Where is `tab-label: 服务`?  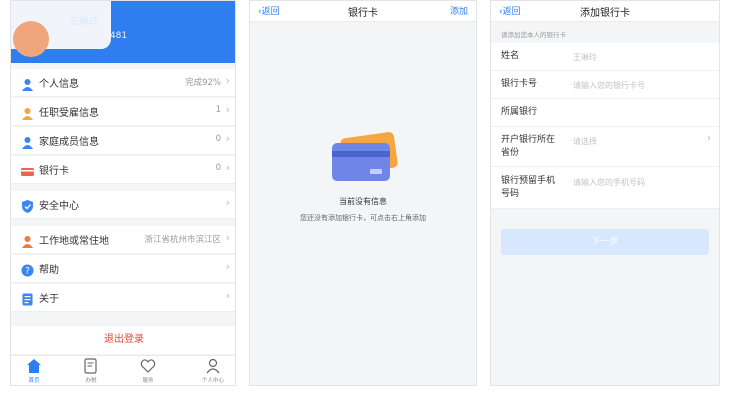 tab-label: 服务 is located at coordinates (148, 381).